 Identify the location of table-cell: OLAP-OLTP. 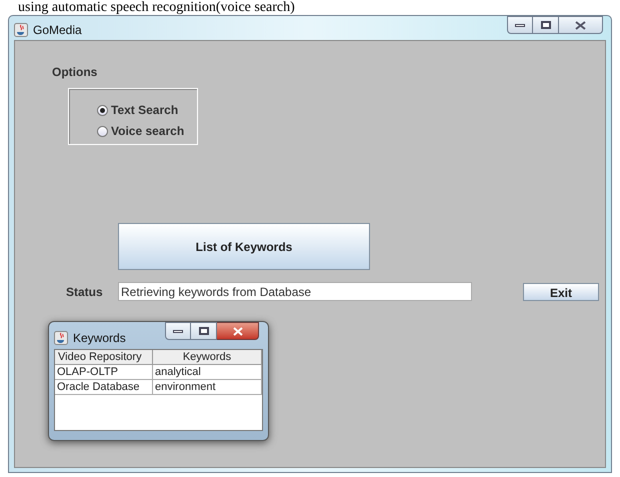
(104, 372).